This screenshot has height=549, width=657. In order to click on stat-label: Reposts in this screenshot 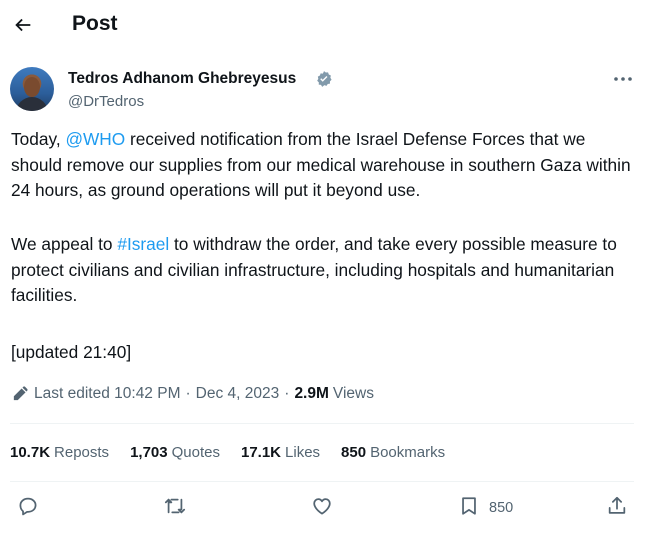, I will do `click(82, 452)`.